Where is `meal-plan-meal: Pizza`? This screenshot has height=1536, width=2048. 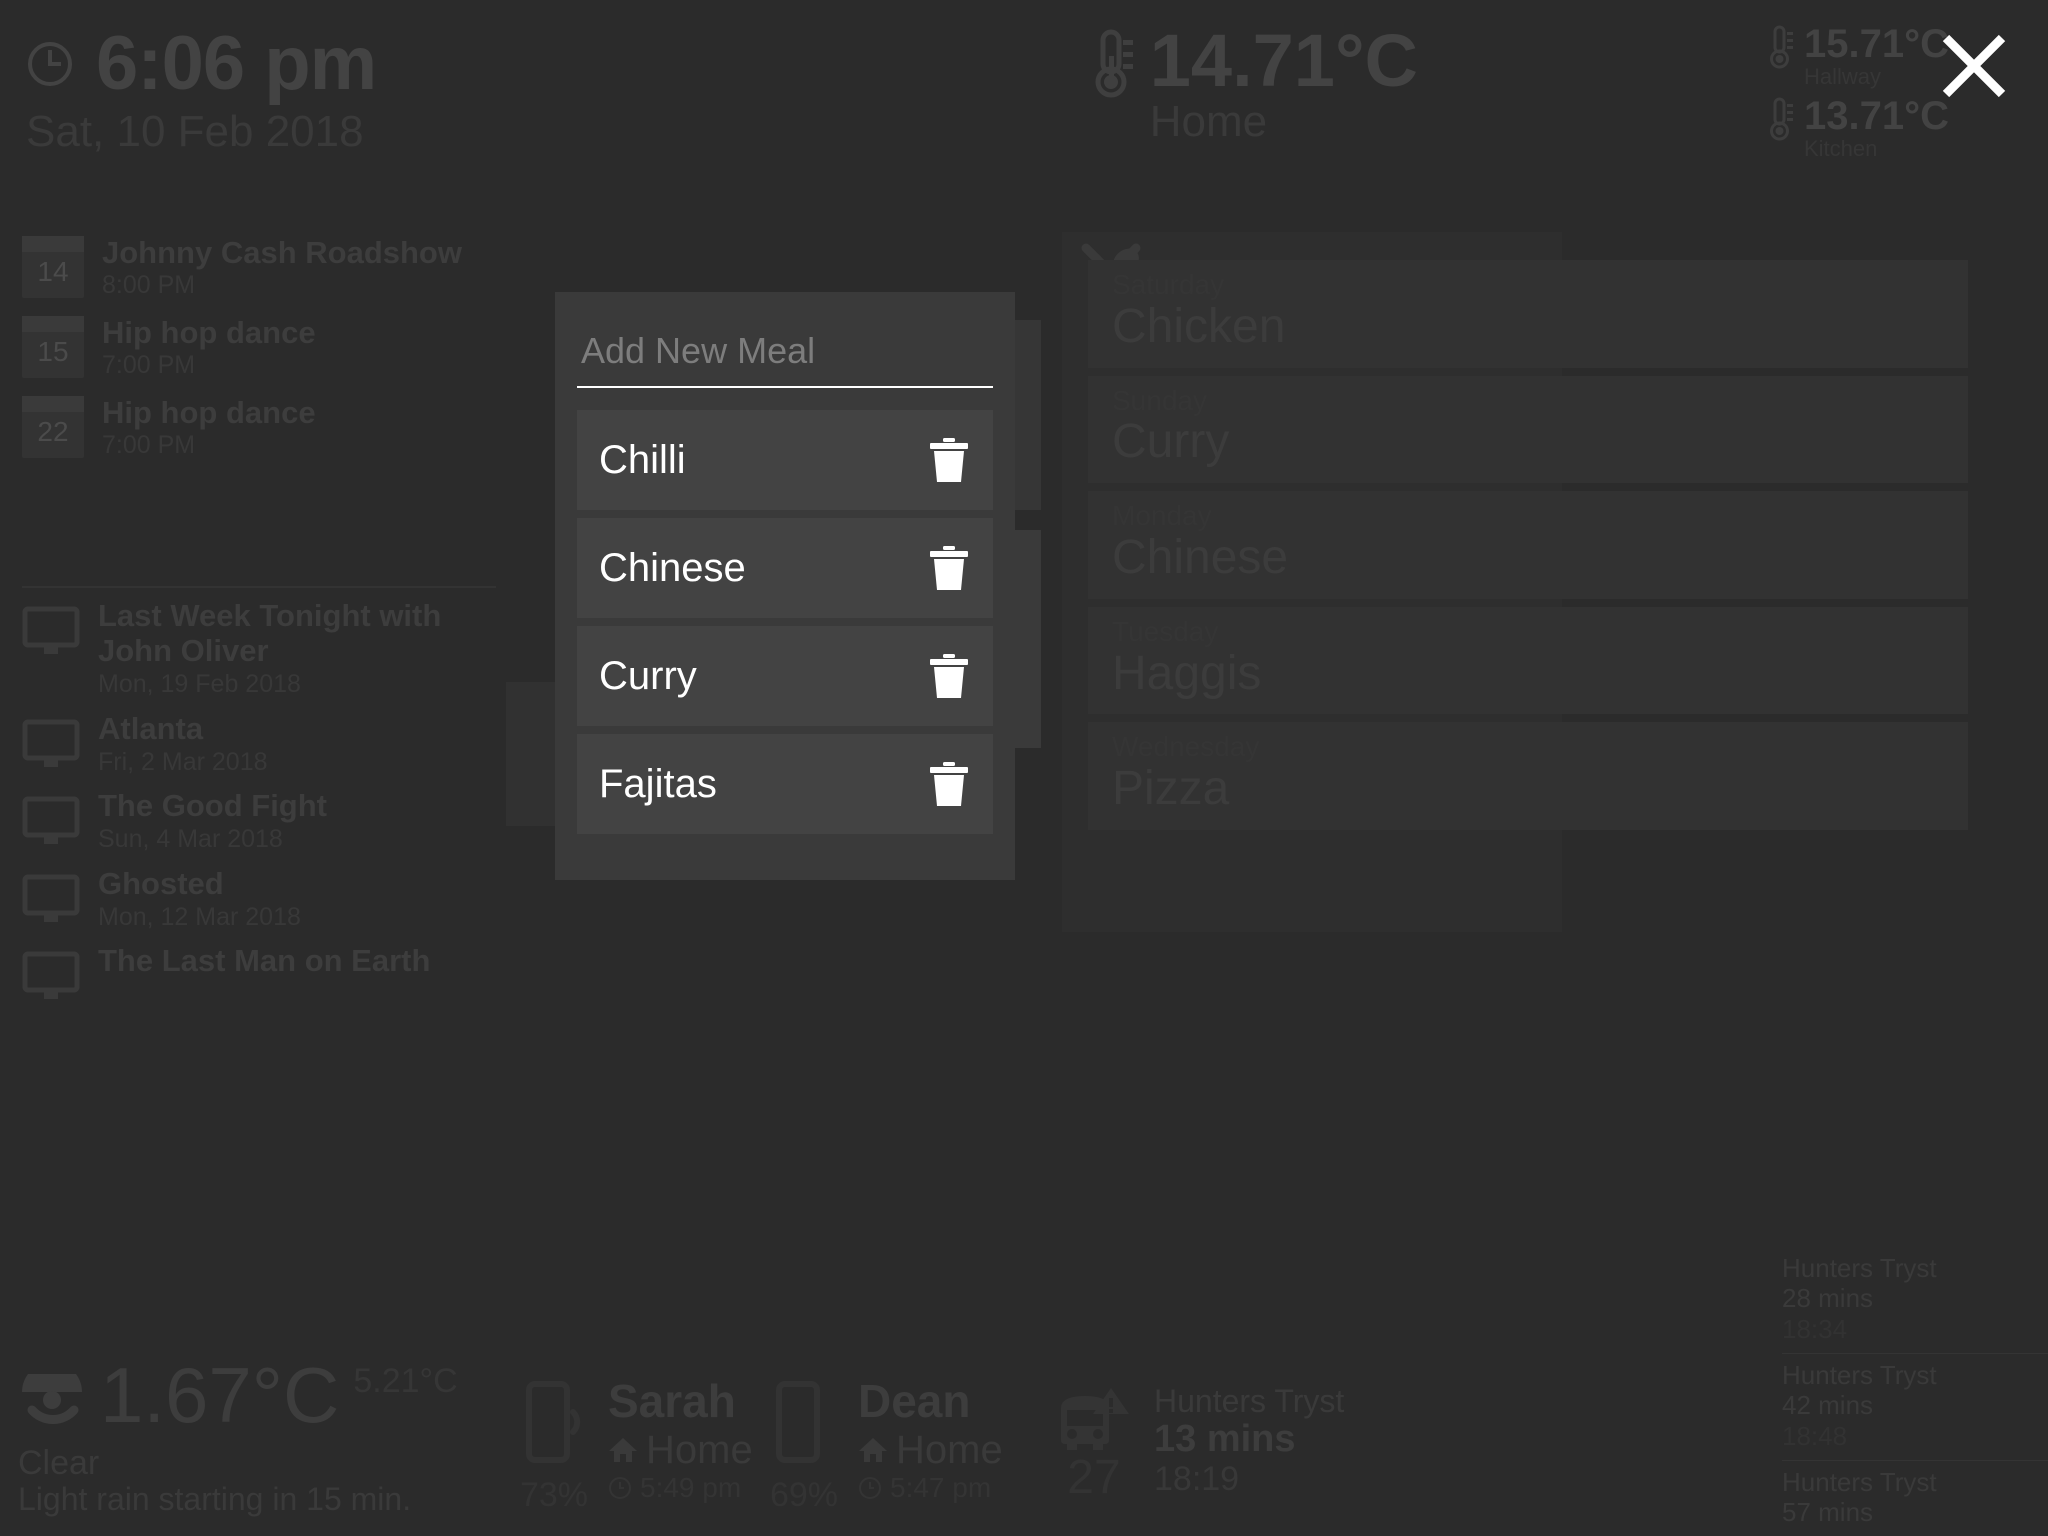
meal-plan-meal: Pizza is located at coordinates (1171, 789).